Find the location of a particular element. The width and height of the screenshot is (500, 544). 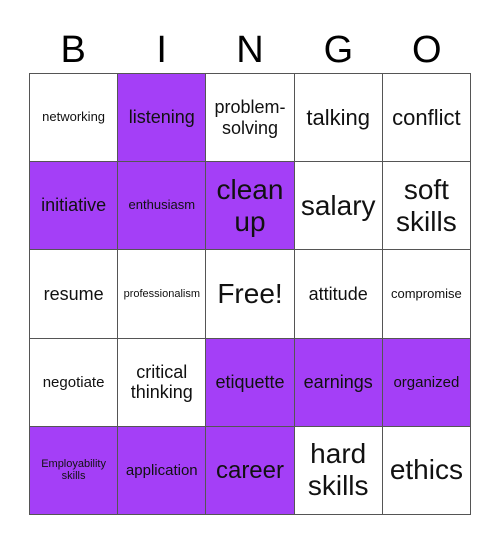

bingo-cell: etiquette is located at coordinates (250, 382).